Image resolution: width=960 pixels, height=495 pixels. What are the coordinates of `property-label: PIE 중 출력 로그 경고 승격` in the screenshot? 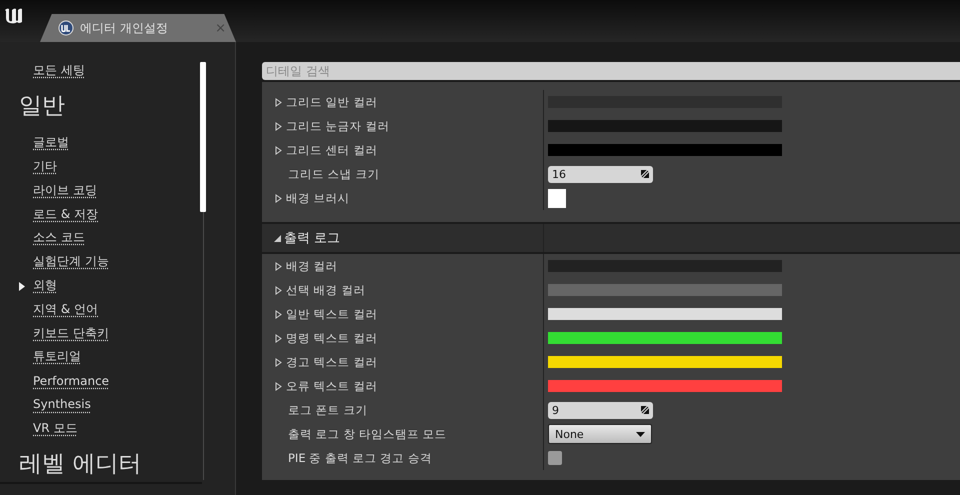 It's located at (360, 458).